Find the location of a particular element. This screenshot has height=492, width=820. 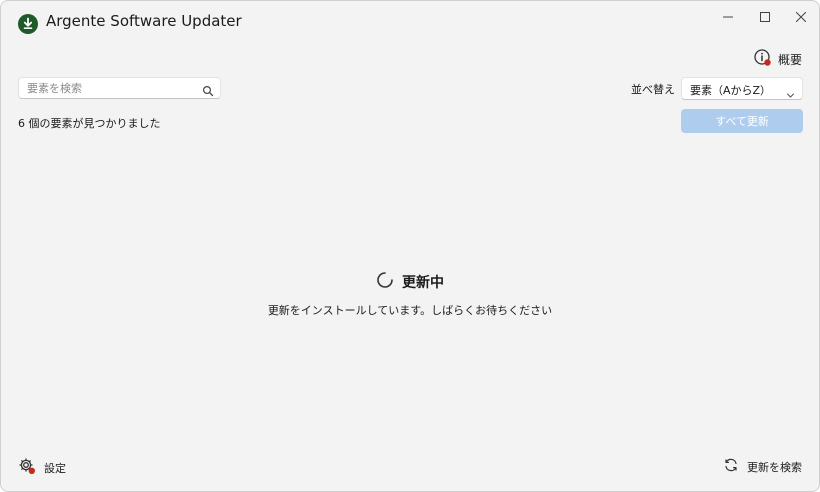

search-icon is located at coordinates (208, 91).